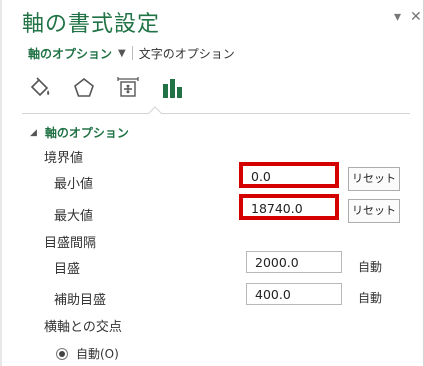 This screenshot has width=424, height=366. Describe the element at coordinates (80, 300) in the screenshot. I see `minor-unit-label: 補助目盛` at that location.